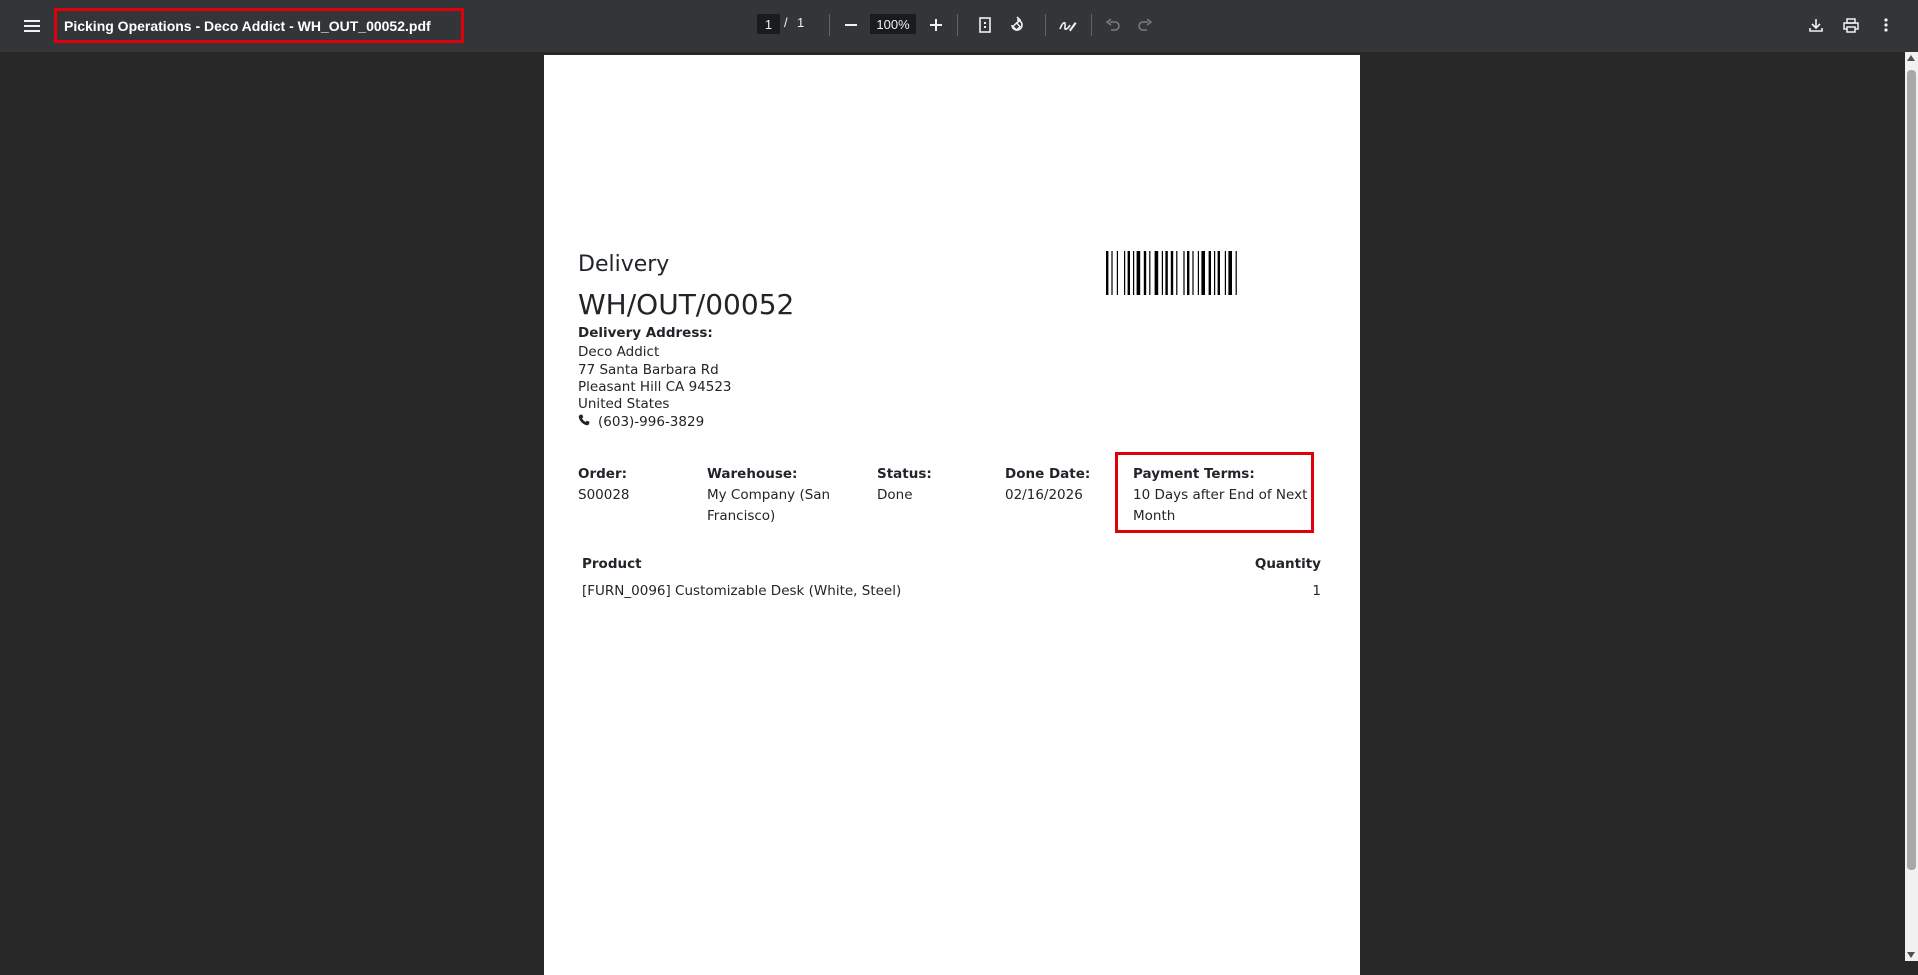 This screenshot has height=975, width=1918. I want to click on payment-terms-value-line1: 10 Days after End of Next, so click(1220, 495).